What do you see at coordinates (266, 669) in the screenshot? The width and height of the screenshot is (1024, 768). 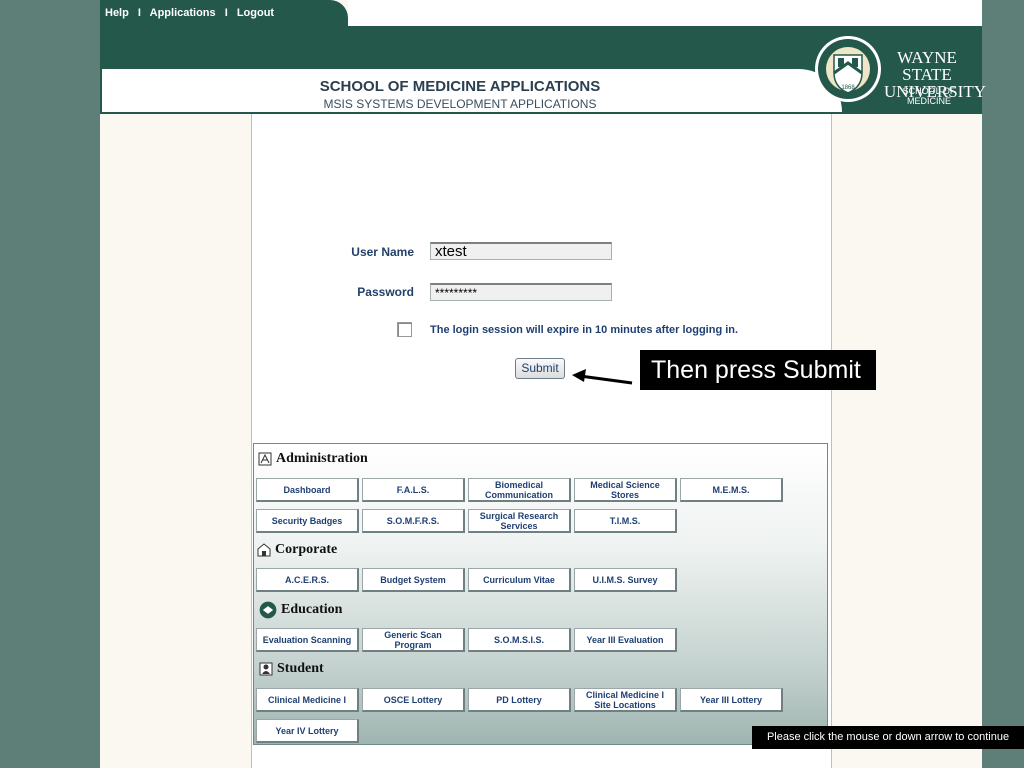 I see `student-icon` at bounding box center [266, 669].